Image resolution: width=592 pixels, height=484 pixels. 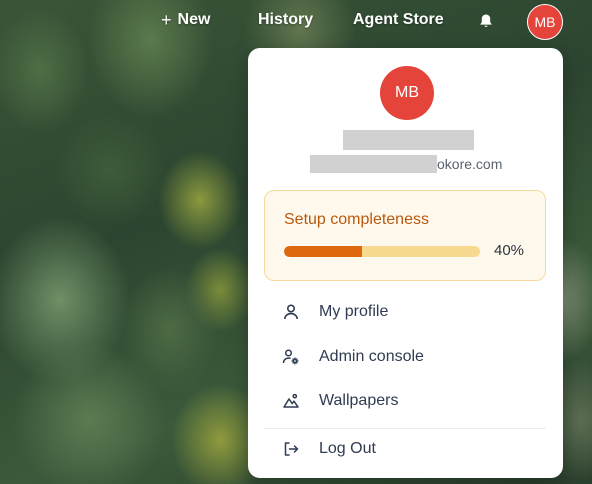 I want to click on top-navigation-bar: + New History Agent Store MB, so click(x=296, y=21).